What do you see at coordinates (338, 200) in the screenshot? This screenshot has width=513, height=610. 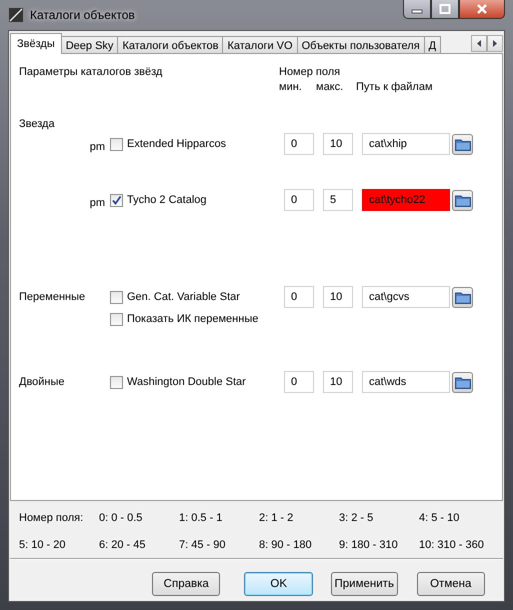 I see `max-field: 5` at bounding box center [338, 200].